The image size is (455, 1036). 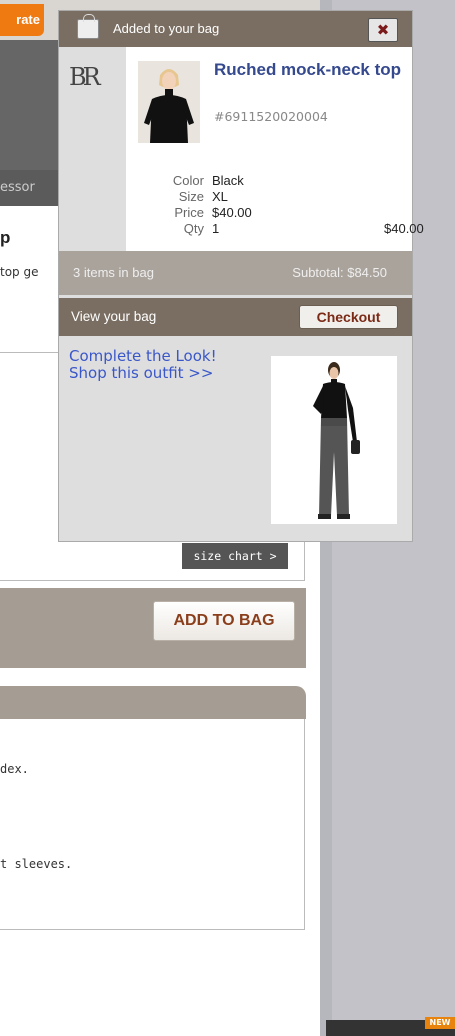 I want to click on size-label: Size, so click(x=191, y=196).